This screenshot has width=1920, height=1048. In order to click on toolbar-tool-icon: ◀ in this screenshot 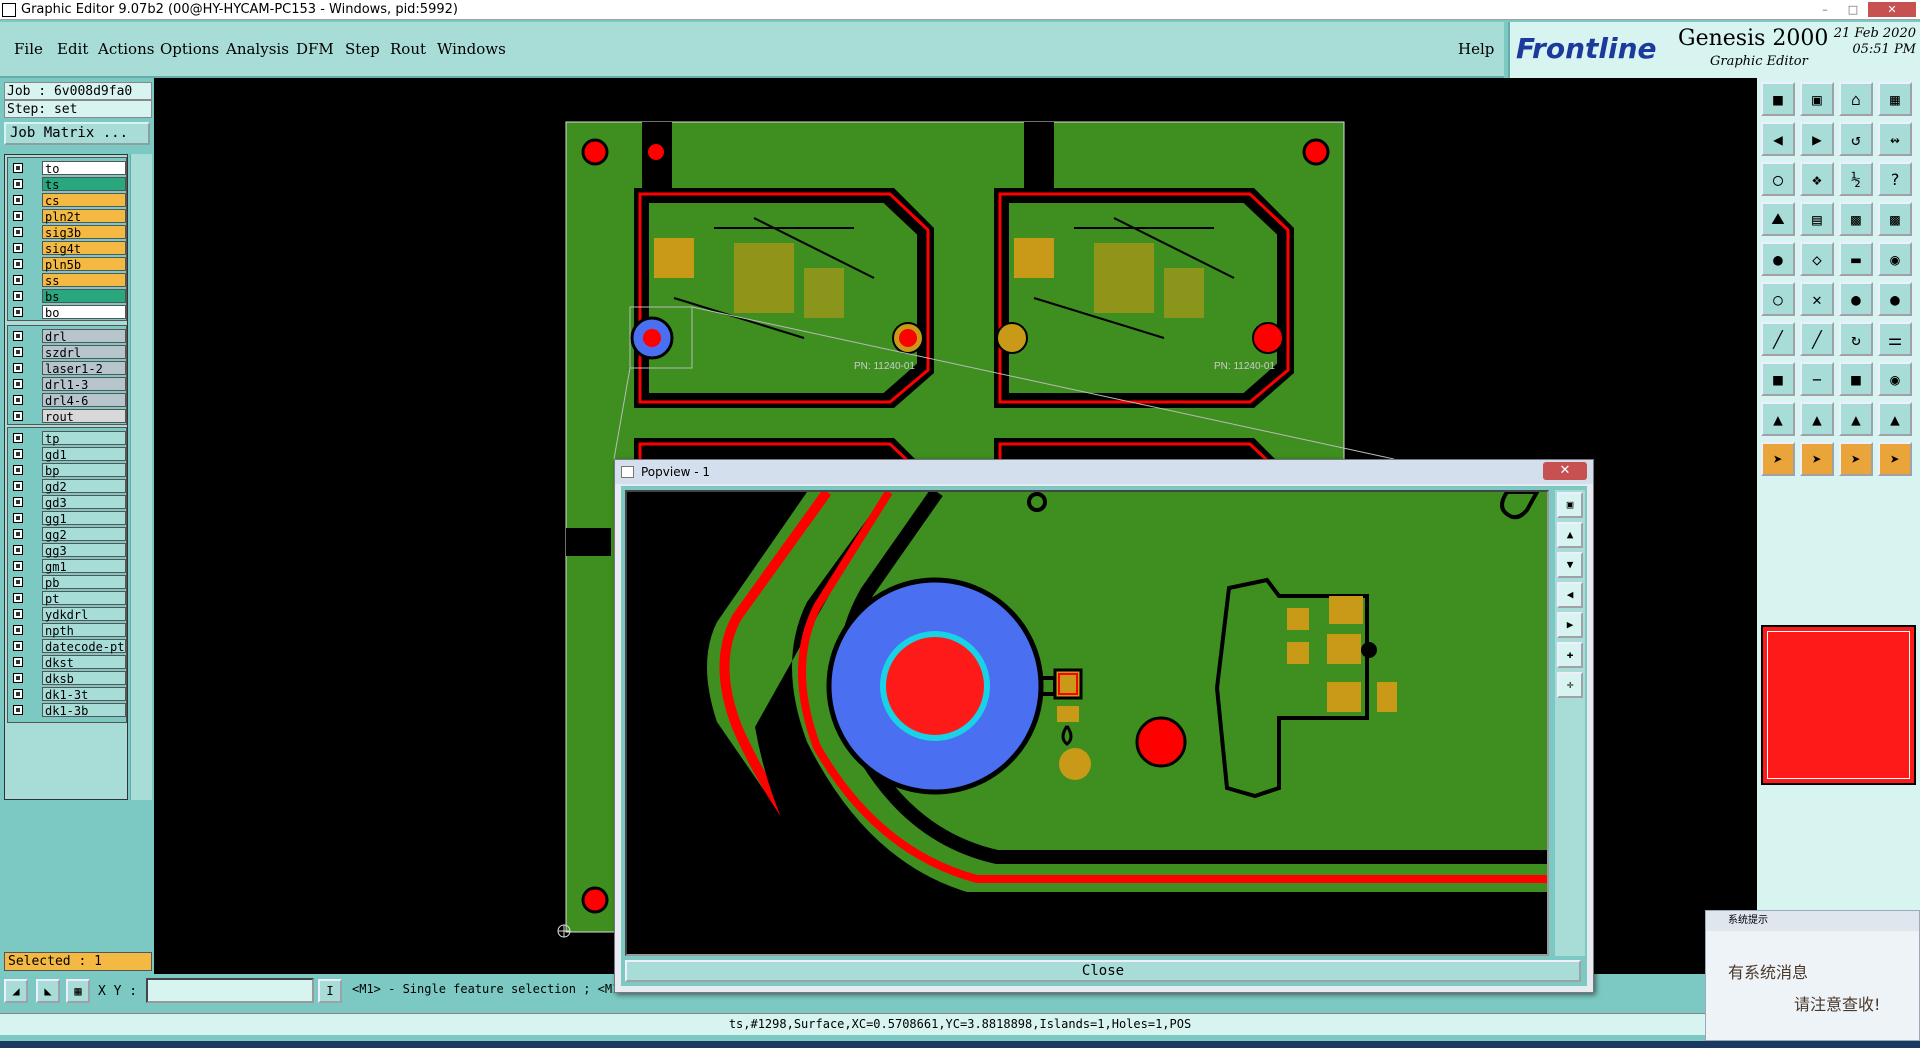, I will do `click(1778, 139)`.